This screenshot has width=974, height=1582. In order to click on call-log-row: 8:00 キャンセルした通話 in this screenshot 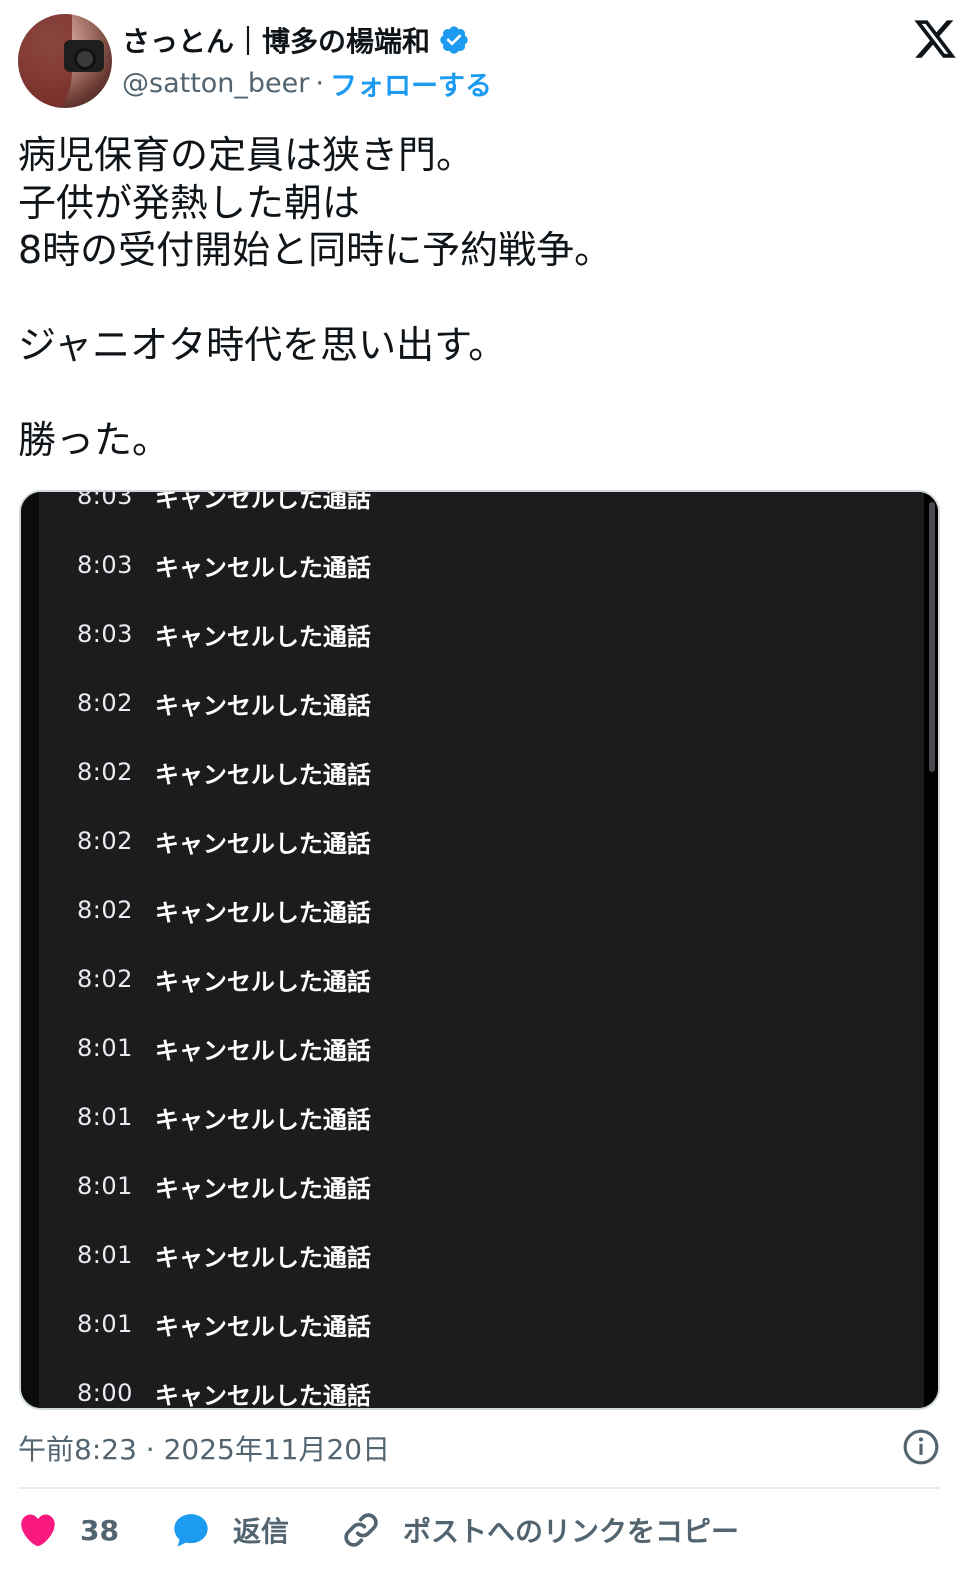, I will do `click(224, 1391)`.